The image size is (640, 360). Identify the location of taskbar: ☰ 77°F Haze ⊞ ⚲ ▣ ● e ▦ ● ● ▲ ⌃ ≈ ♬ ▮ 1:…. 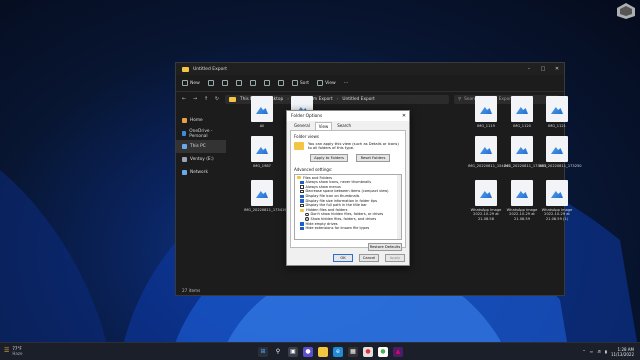
(320, 351).